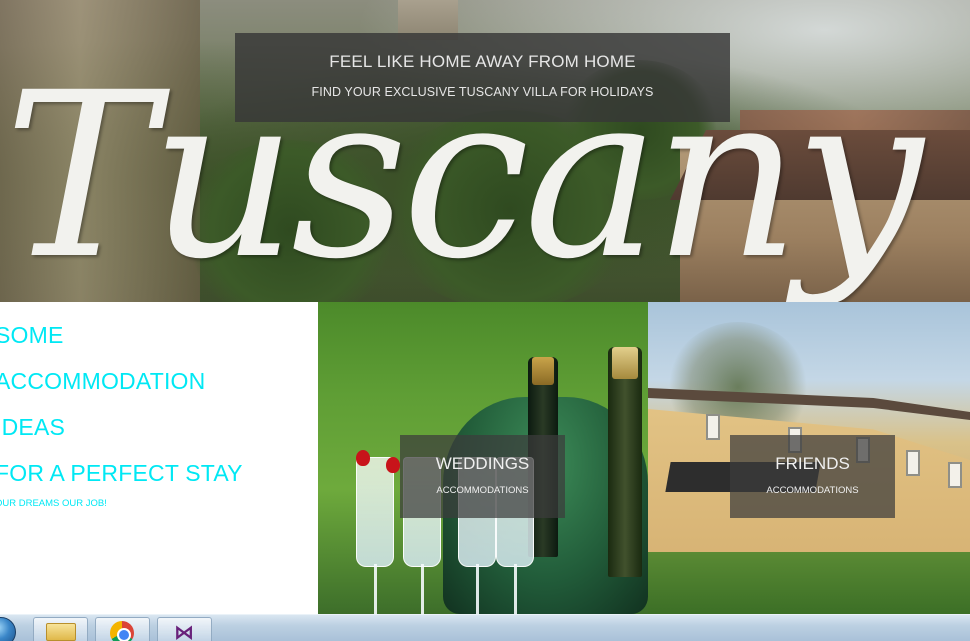 This screenshot has height=641, width=970. Describe the element at coordinates (375, 512) in the screenshot. I see `champagne-glass` at that location.